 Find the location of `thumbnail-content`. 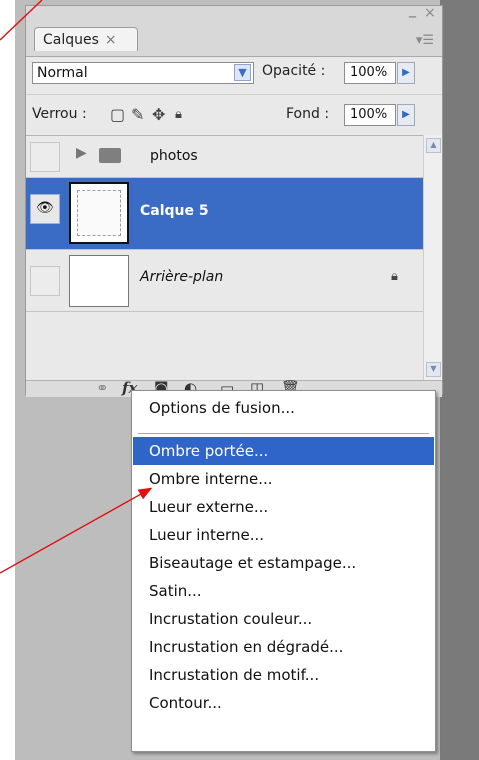

thumbnail-content is located at coordinates (99, 213).